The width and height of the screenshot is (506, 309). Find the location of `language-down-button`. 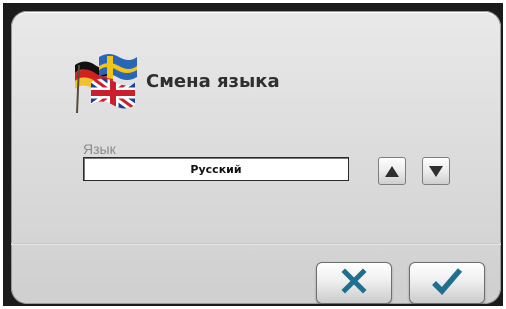

language-down-button is located at coordinates (436, 171).